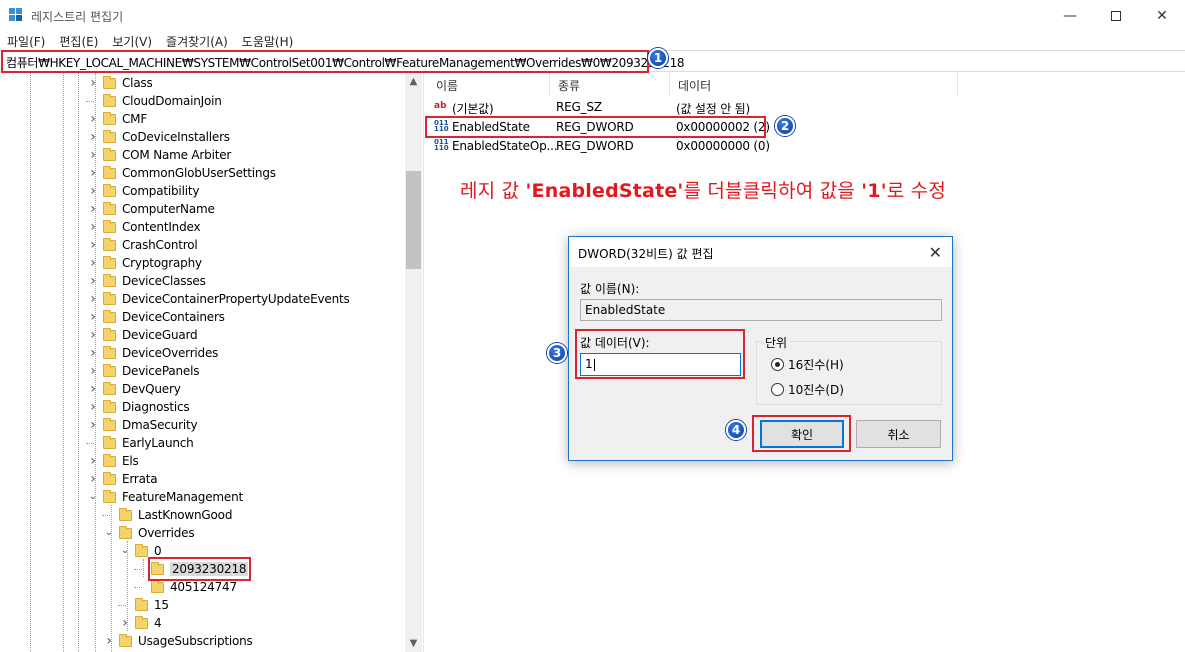  Describe the element at coordinates (162, 263) in the screenshot. I see `tree-item-label: Cryptography` at that location.